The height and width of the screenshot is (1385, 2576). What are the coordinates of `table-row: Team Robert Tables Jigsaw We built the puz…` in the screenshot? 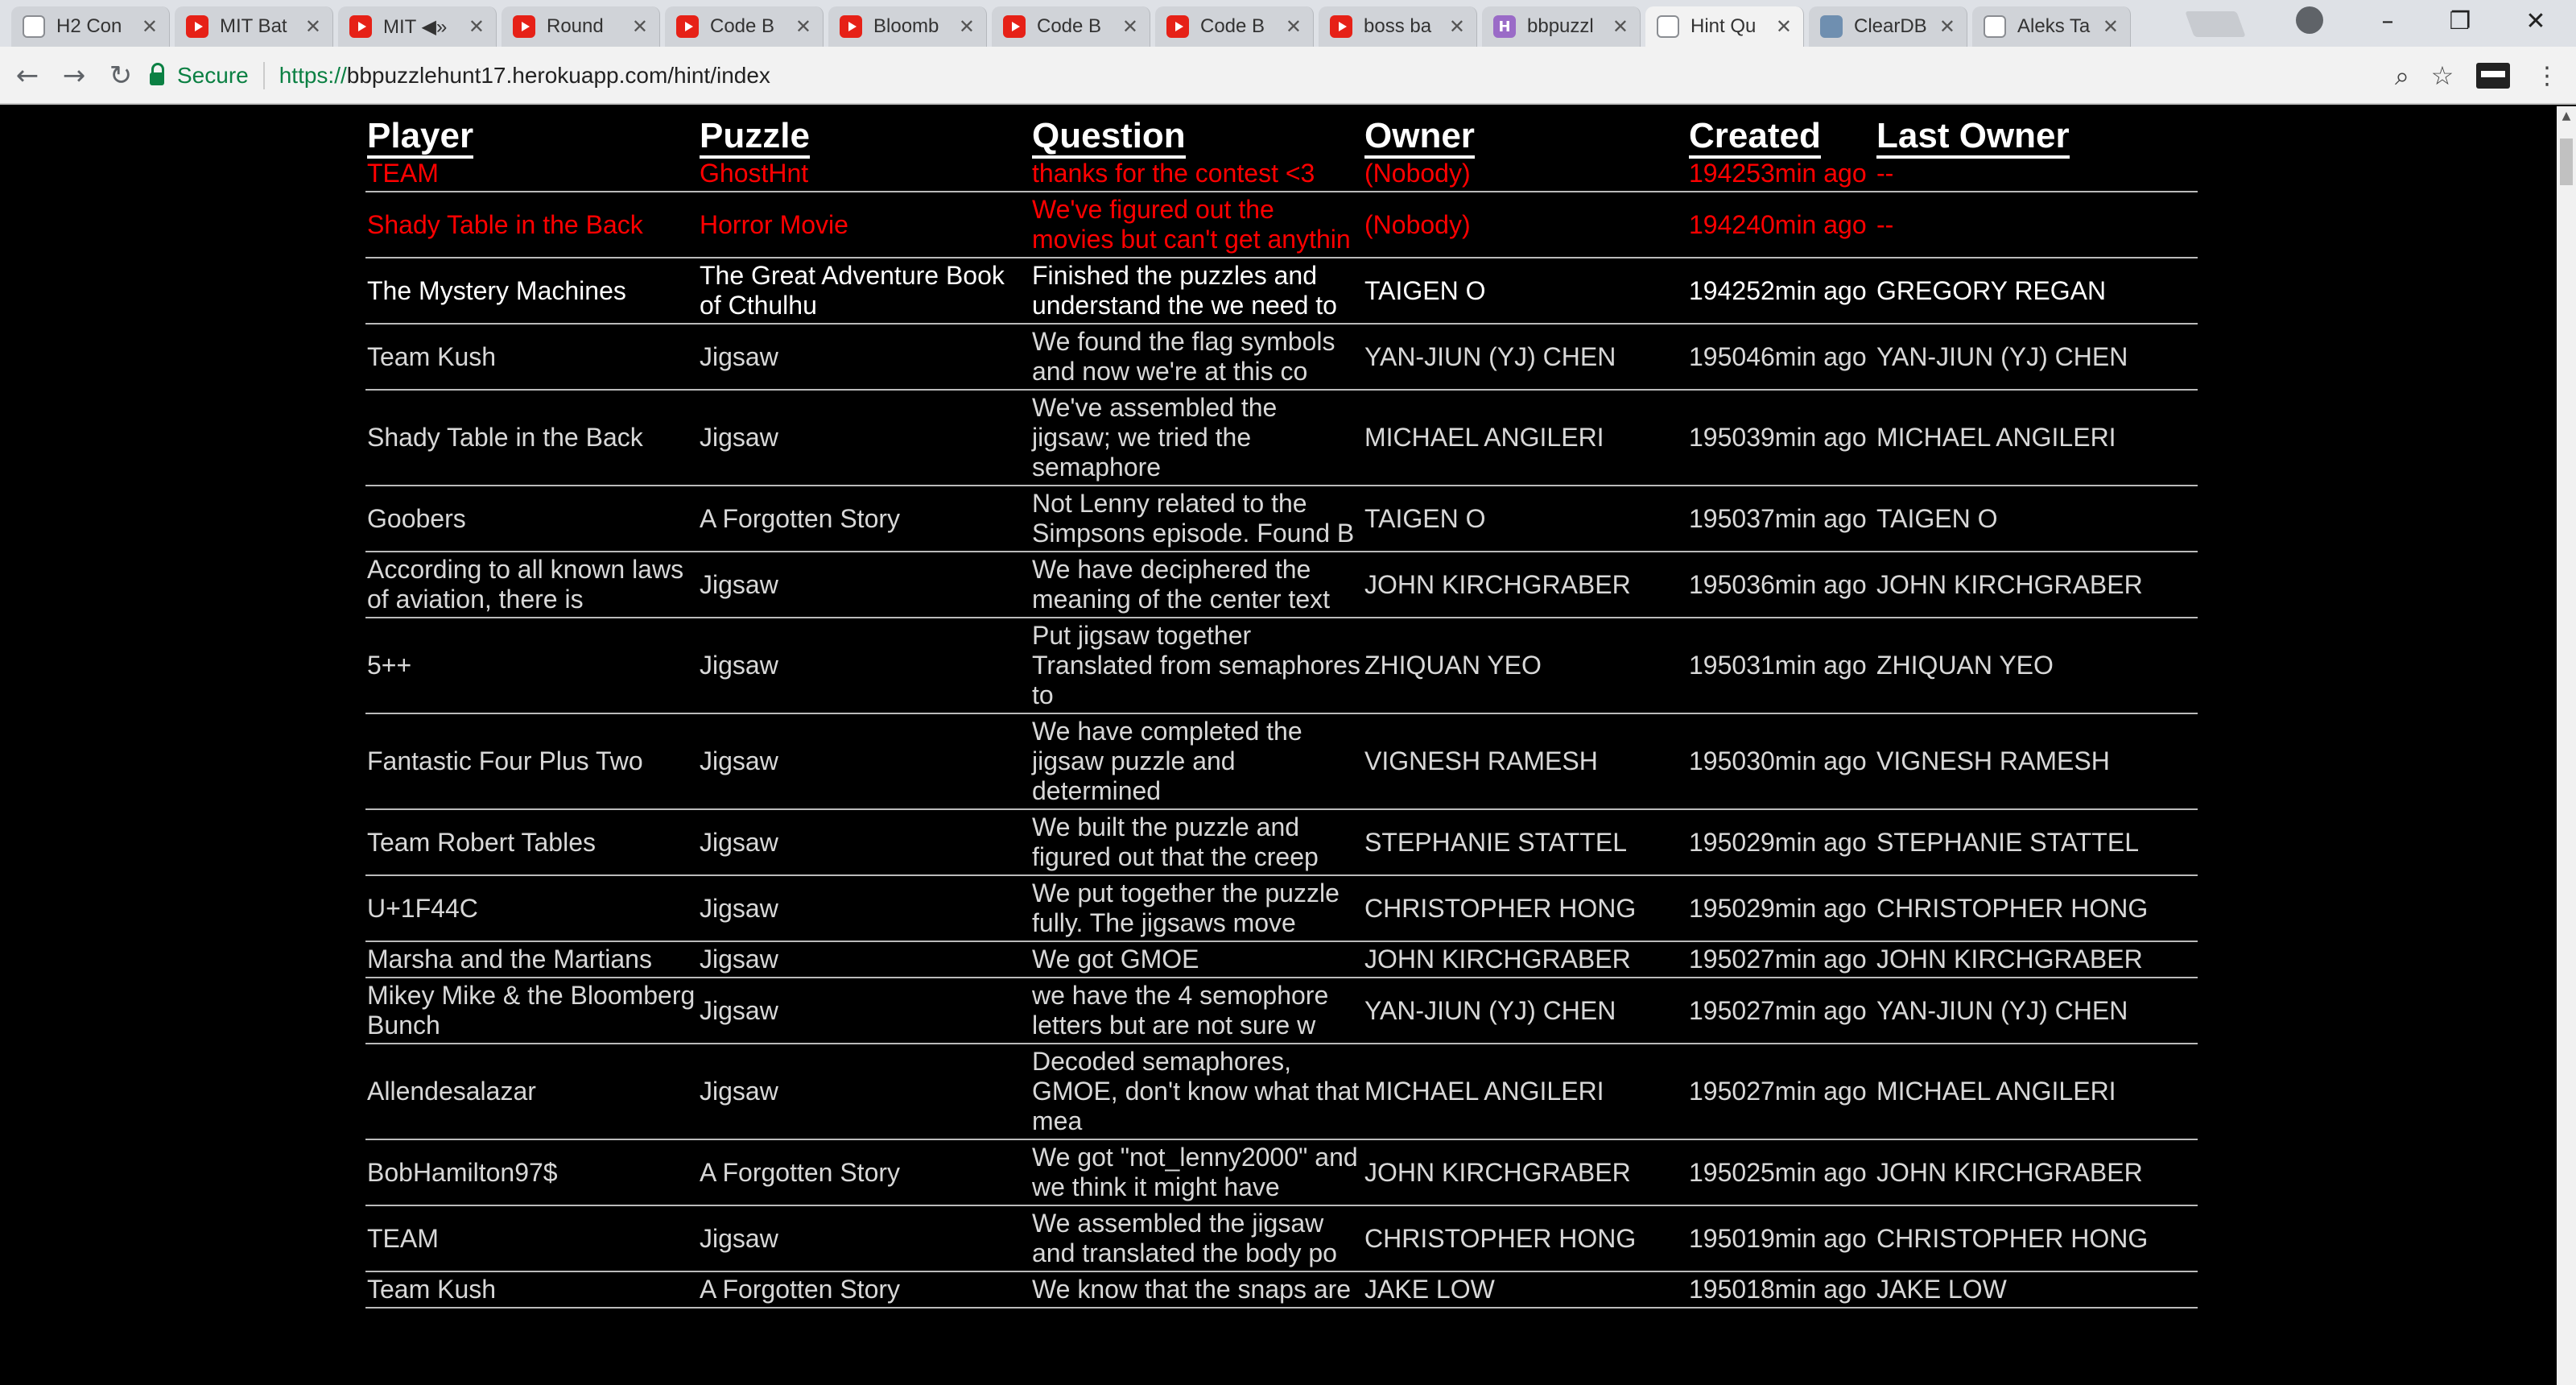 It's located at (1281, 843).